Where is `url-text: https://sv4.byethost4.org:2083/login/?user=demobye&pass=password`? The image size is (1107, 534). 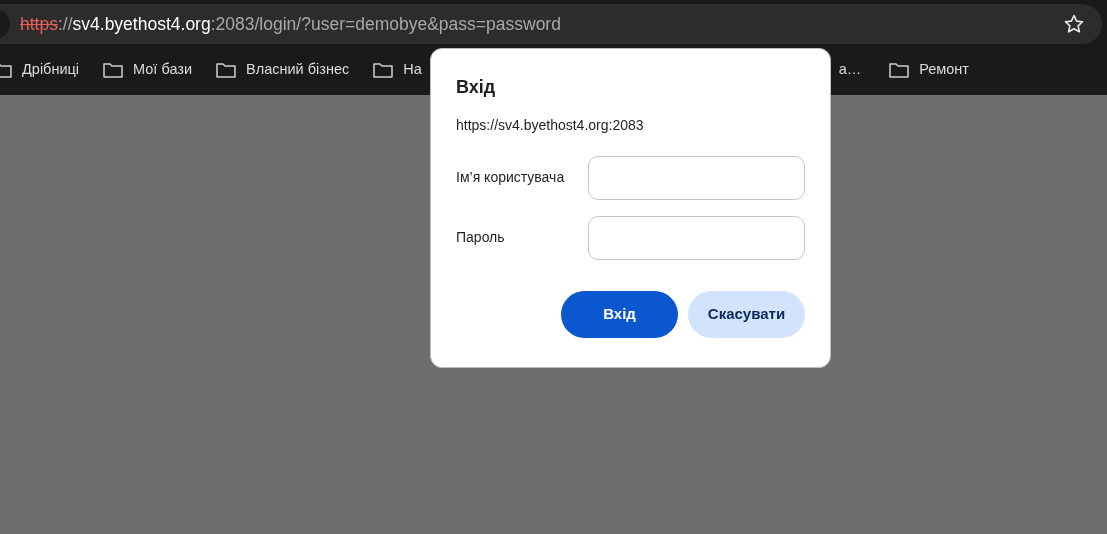
url-text: https://sv4.byethost4.org:2083/login/?user=demobye&pass=password is located at coordinates (290, 24).